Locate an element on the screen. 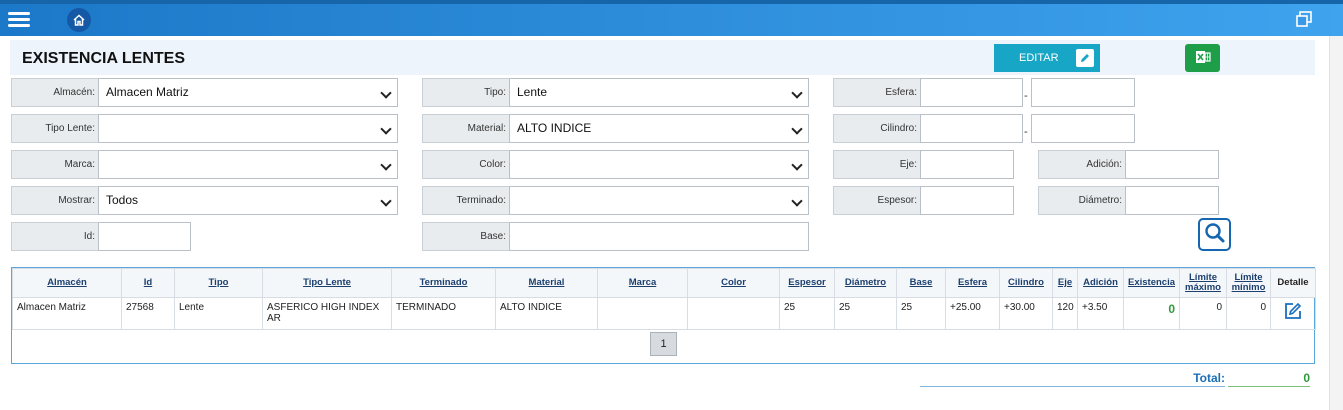 This screenshot has height=410, width=1343. col-header-color: Color is located at coordinates (733, 283).